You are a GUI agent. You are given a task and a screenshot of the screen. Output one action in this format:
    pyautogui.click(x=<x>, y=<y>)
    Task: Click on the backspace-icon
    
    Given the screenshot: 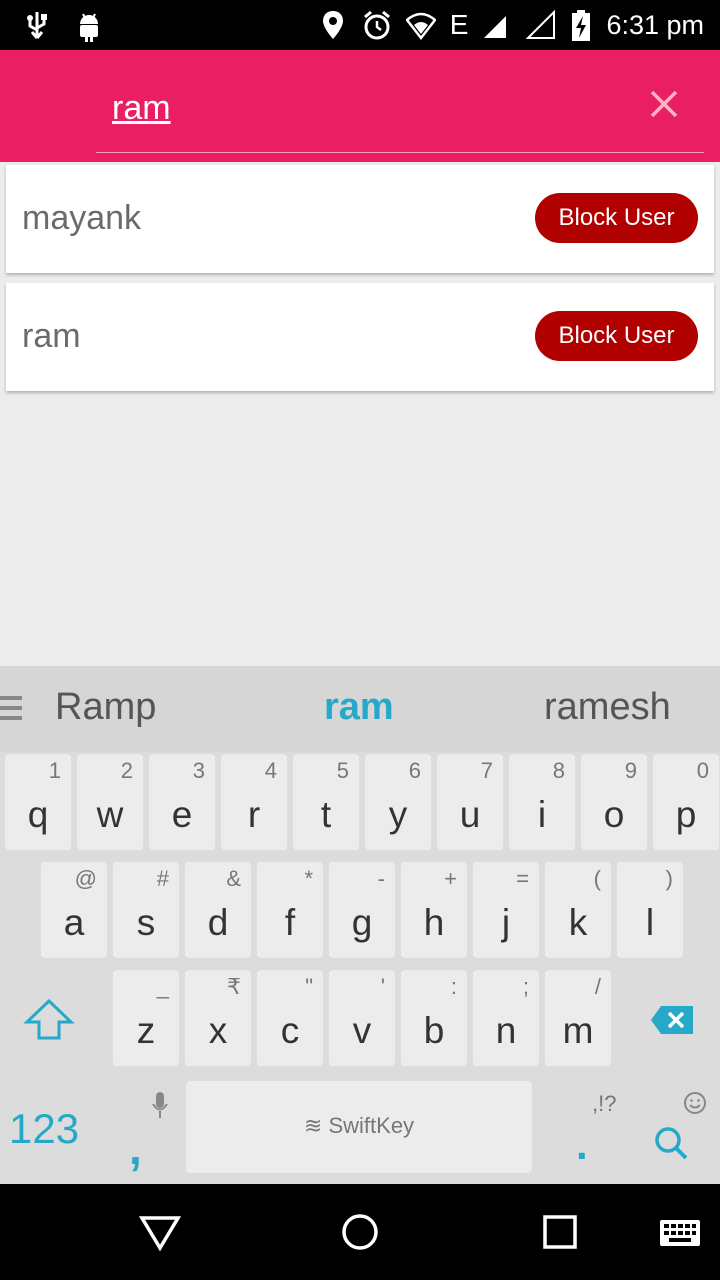 What is the action you would take?
    pyautogui.click(x=672, y=1020)
    